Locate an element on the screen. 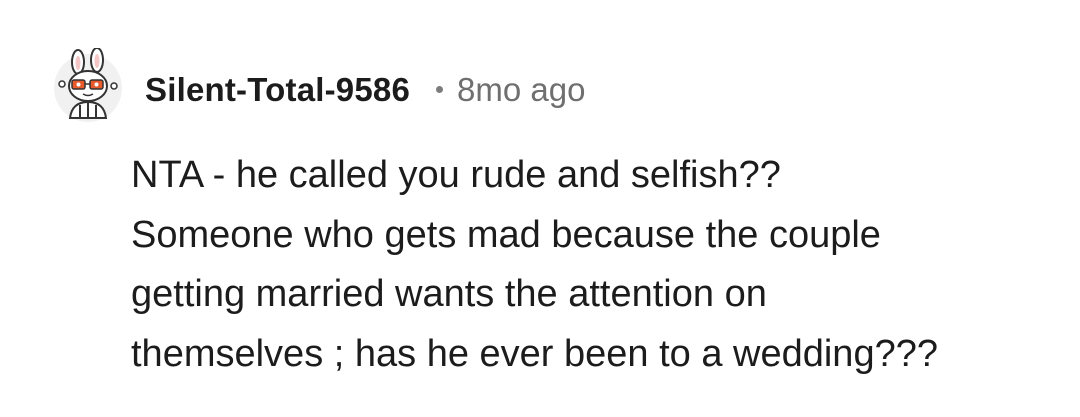 This screenshot has width=1080, height=417. username-link: Silent-Total-9586 is located at coordinates (277, 90).